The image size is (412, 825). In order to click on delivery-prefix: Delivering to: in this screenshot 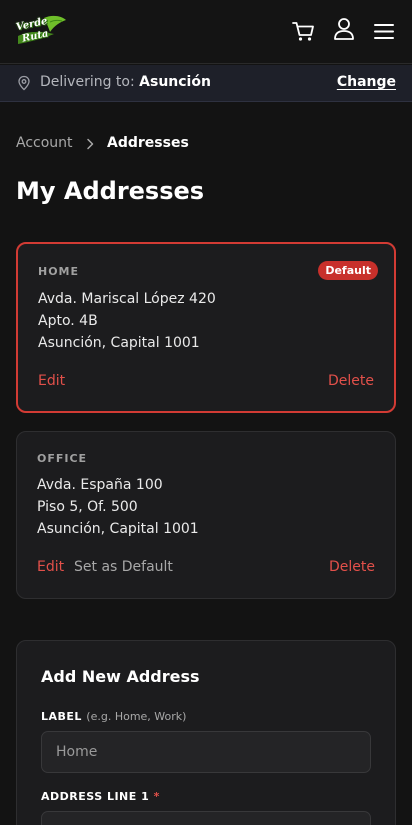, I will do `click(90, 82)`.